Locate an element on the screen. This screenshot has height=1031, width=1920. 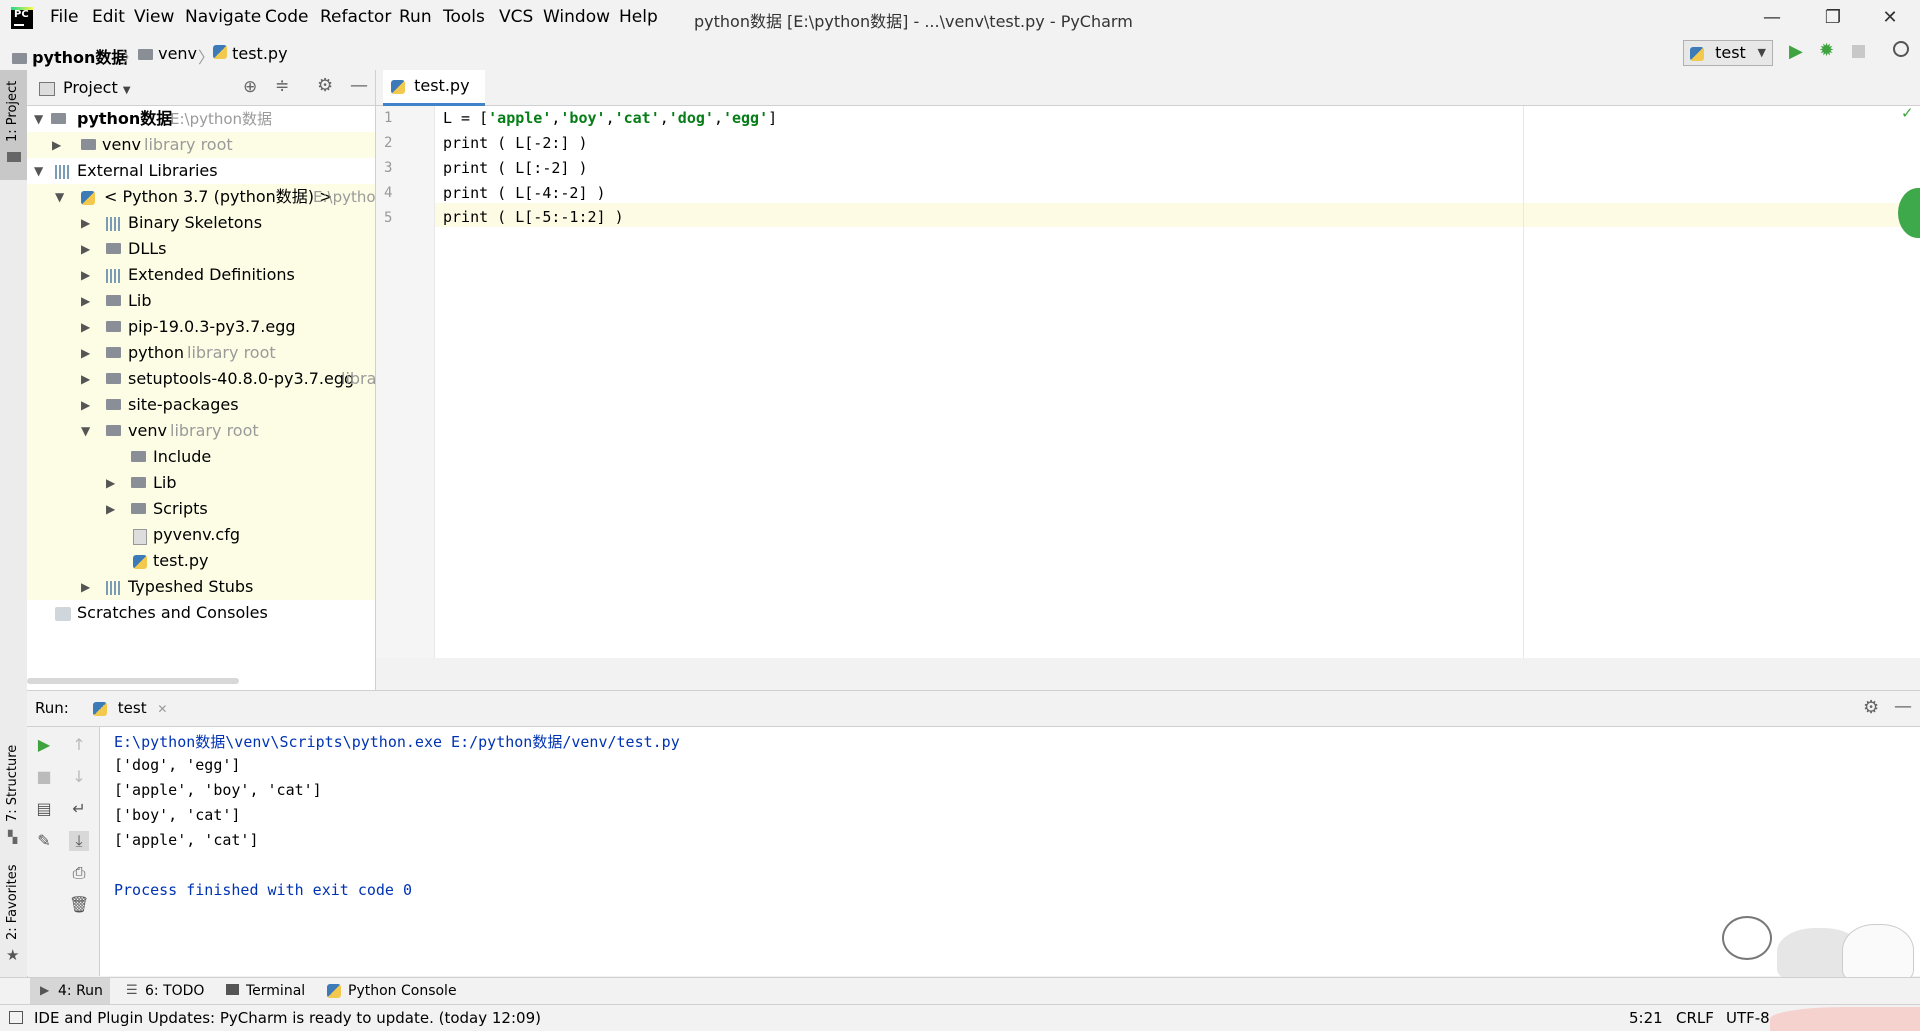
tree-item-pip-egg: ▶ pip-19.0.3-py3.7.egg is located at coordinates (201, 327).